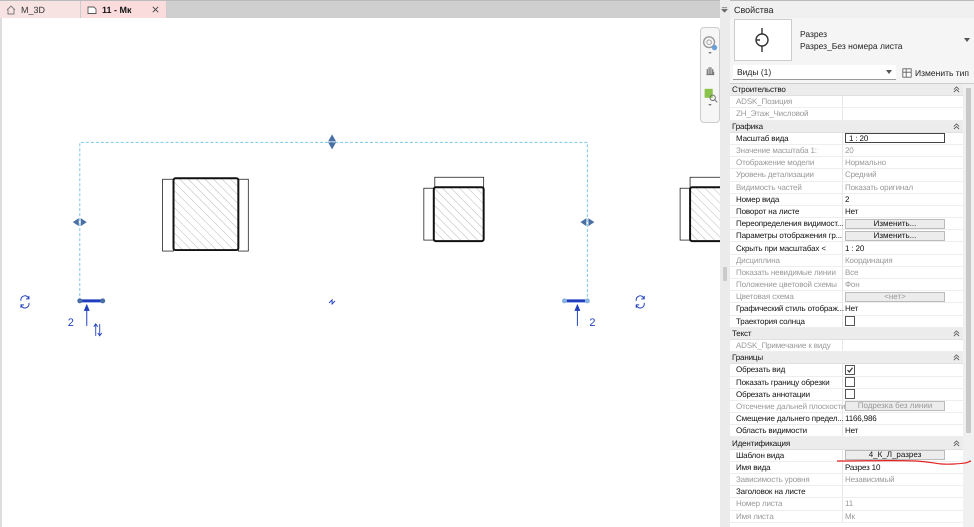 This screenshot has height=527, width=974. What do you see at coordinates (786, 102) in the screenshot?
I see `property-label: ADSK_Позиция` at bounding box center [786, 102].